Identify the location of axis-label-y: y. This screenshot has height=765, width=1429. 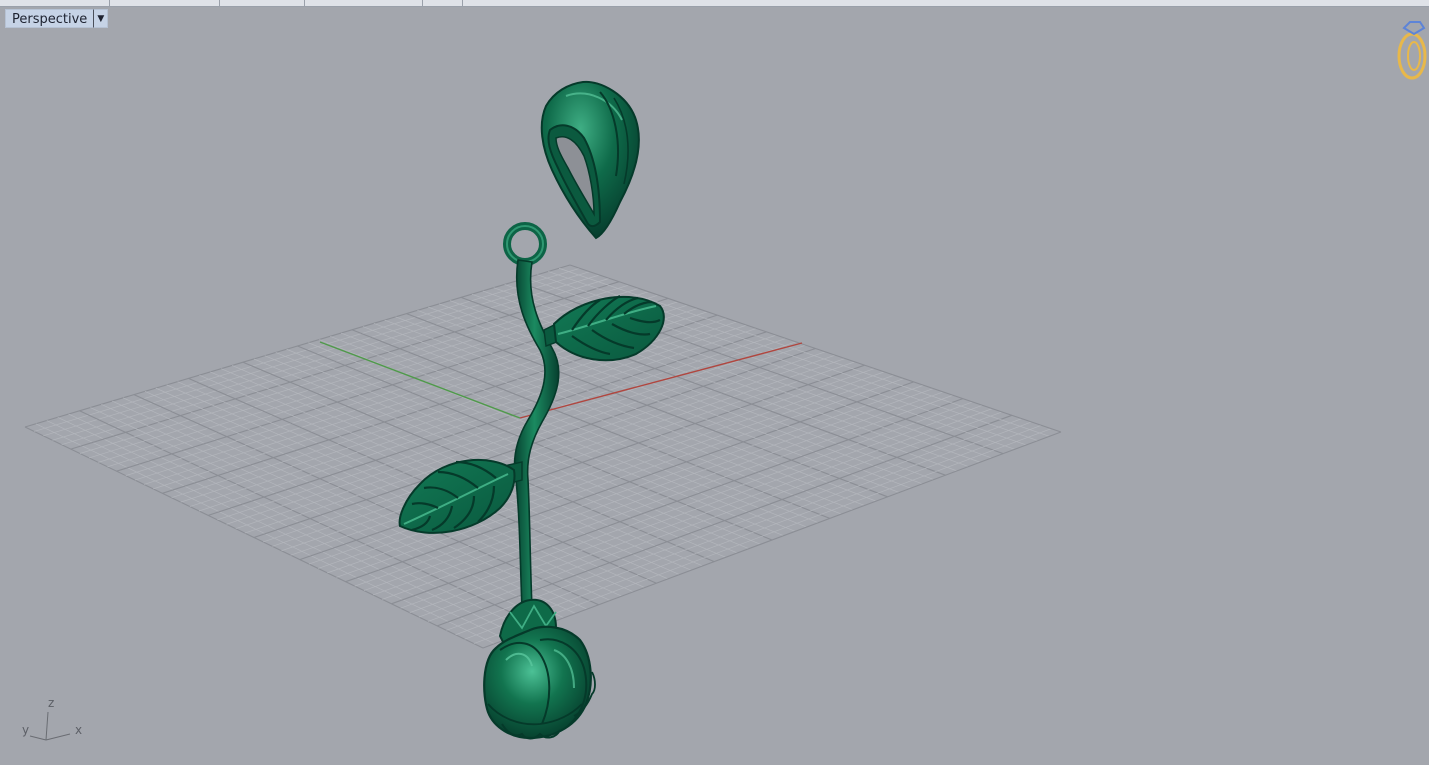
(25, 730).